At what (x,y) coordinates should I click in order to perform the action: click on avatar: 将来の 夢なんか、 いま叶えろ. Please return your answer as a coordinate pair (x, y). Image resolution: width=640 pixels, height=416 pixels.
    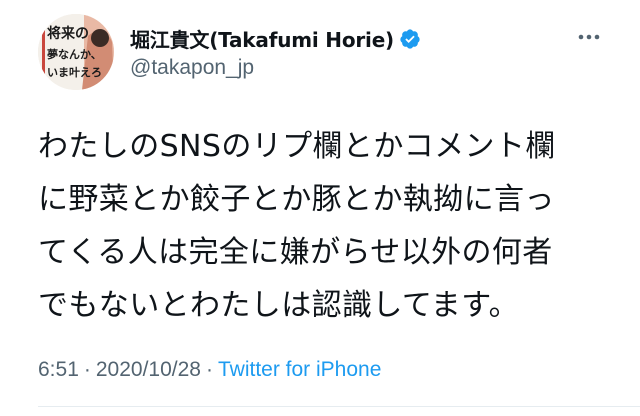
    Looking at the image, I should click on (76, 52).